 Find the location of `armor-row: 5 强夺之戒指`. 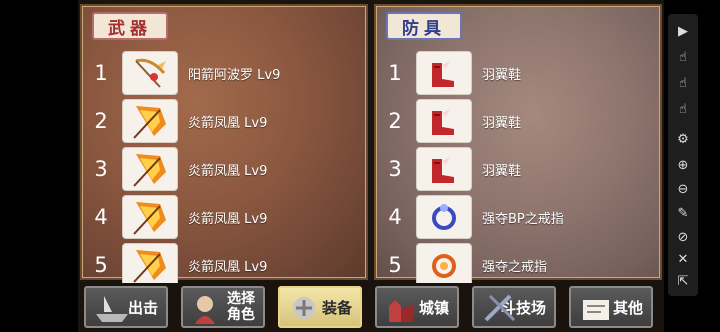

armor-row: 5 强夺之戒指 is located at coordinates (518, 265).